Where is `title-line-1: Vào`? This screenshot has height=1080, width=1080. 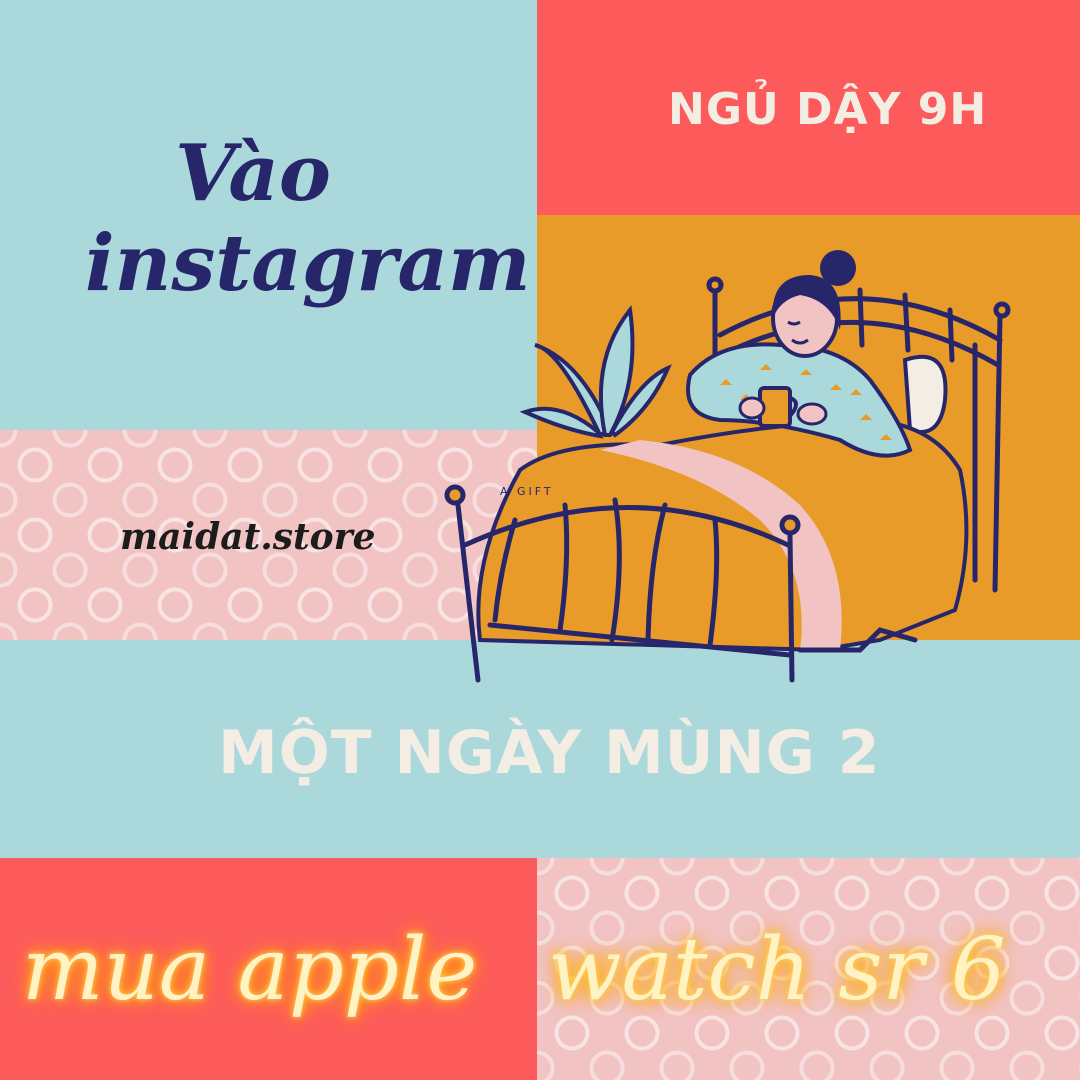 title-line-1: Vào is located at coordinates (253, 173).